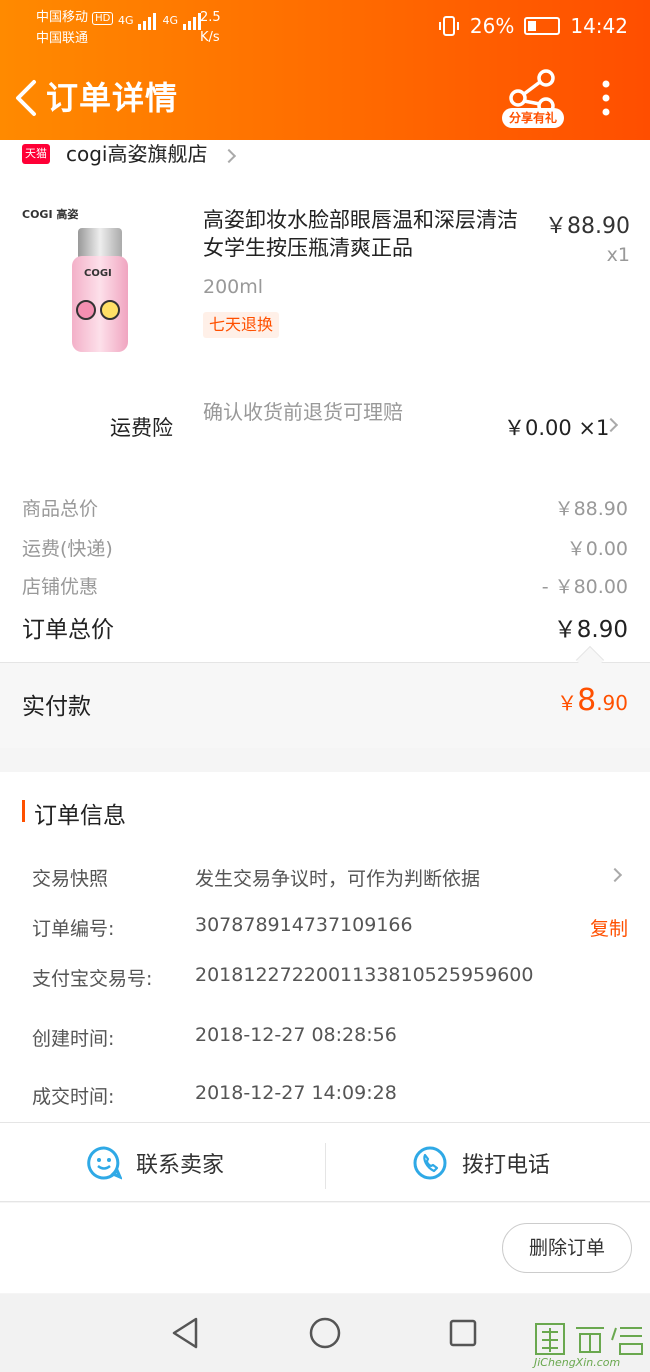  I want to click on product-qty: x1, so click(618, 255).